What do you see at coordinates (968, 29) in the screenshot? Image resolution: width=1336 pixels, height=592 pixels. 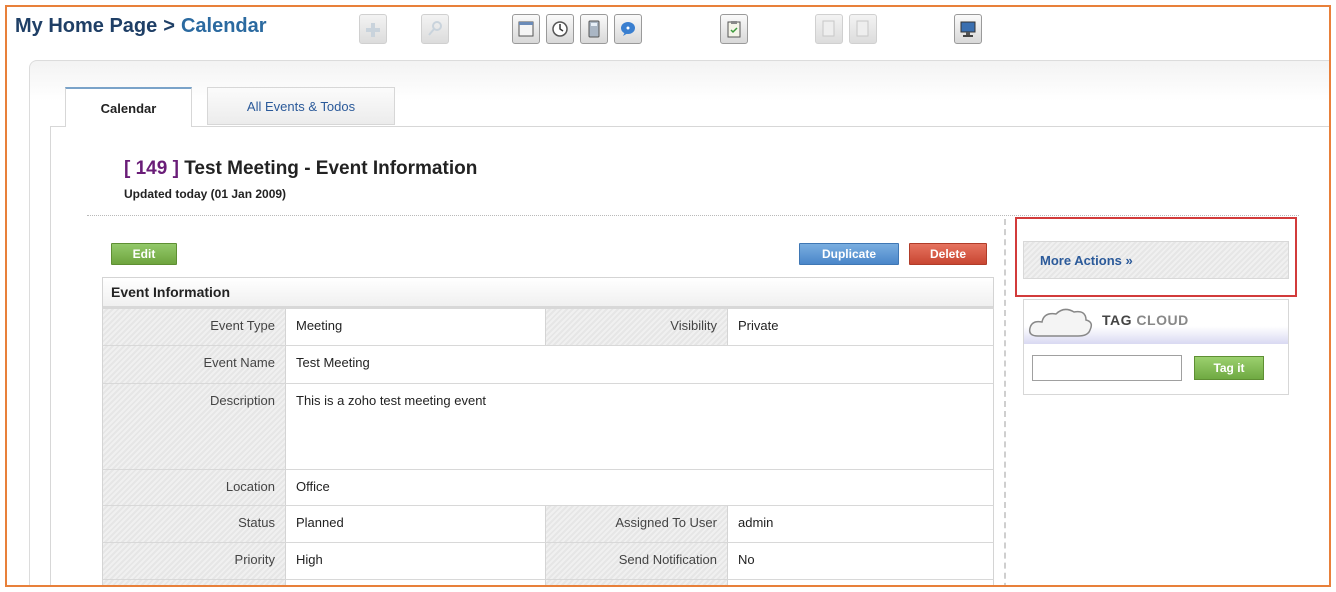 I see `monitor-icon` at bounding box center [968, 29].